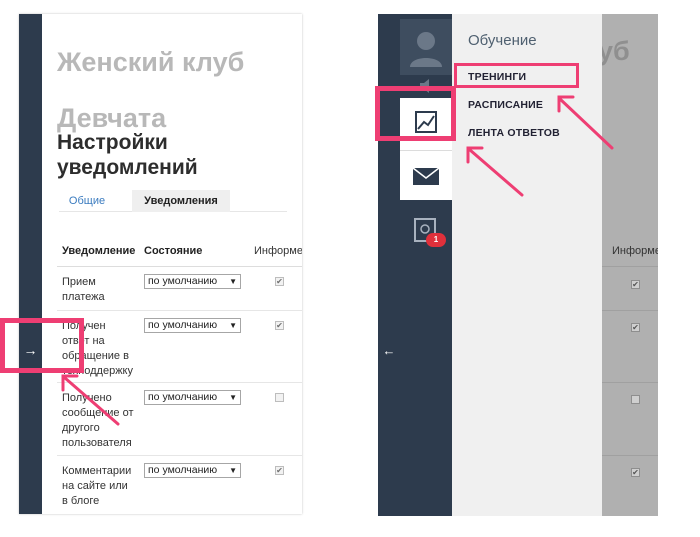 This screenshot has width=700, height=537. Describe the element at coordinates (42, 345) in the screenshot. I see `highlight-box-expand` at that location.